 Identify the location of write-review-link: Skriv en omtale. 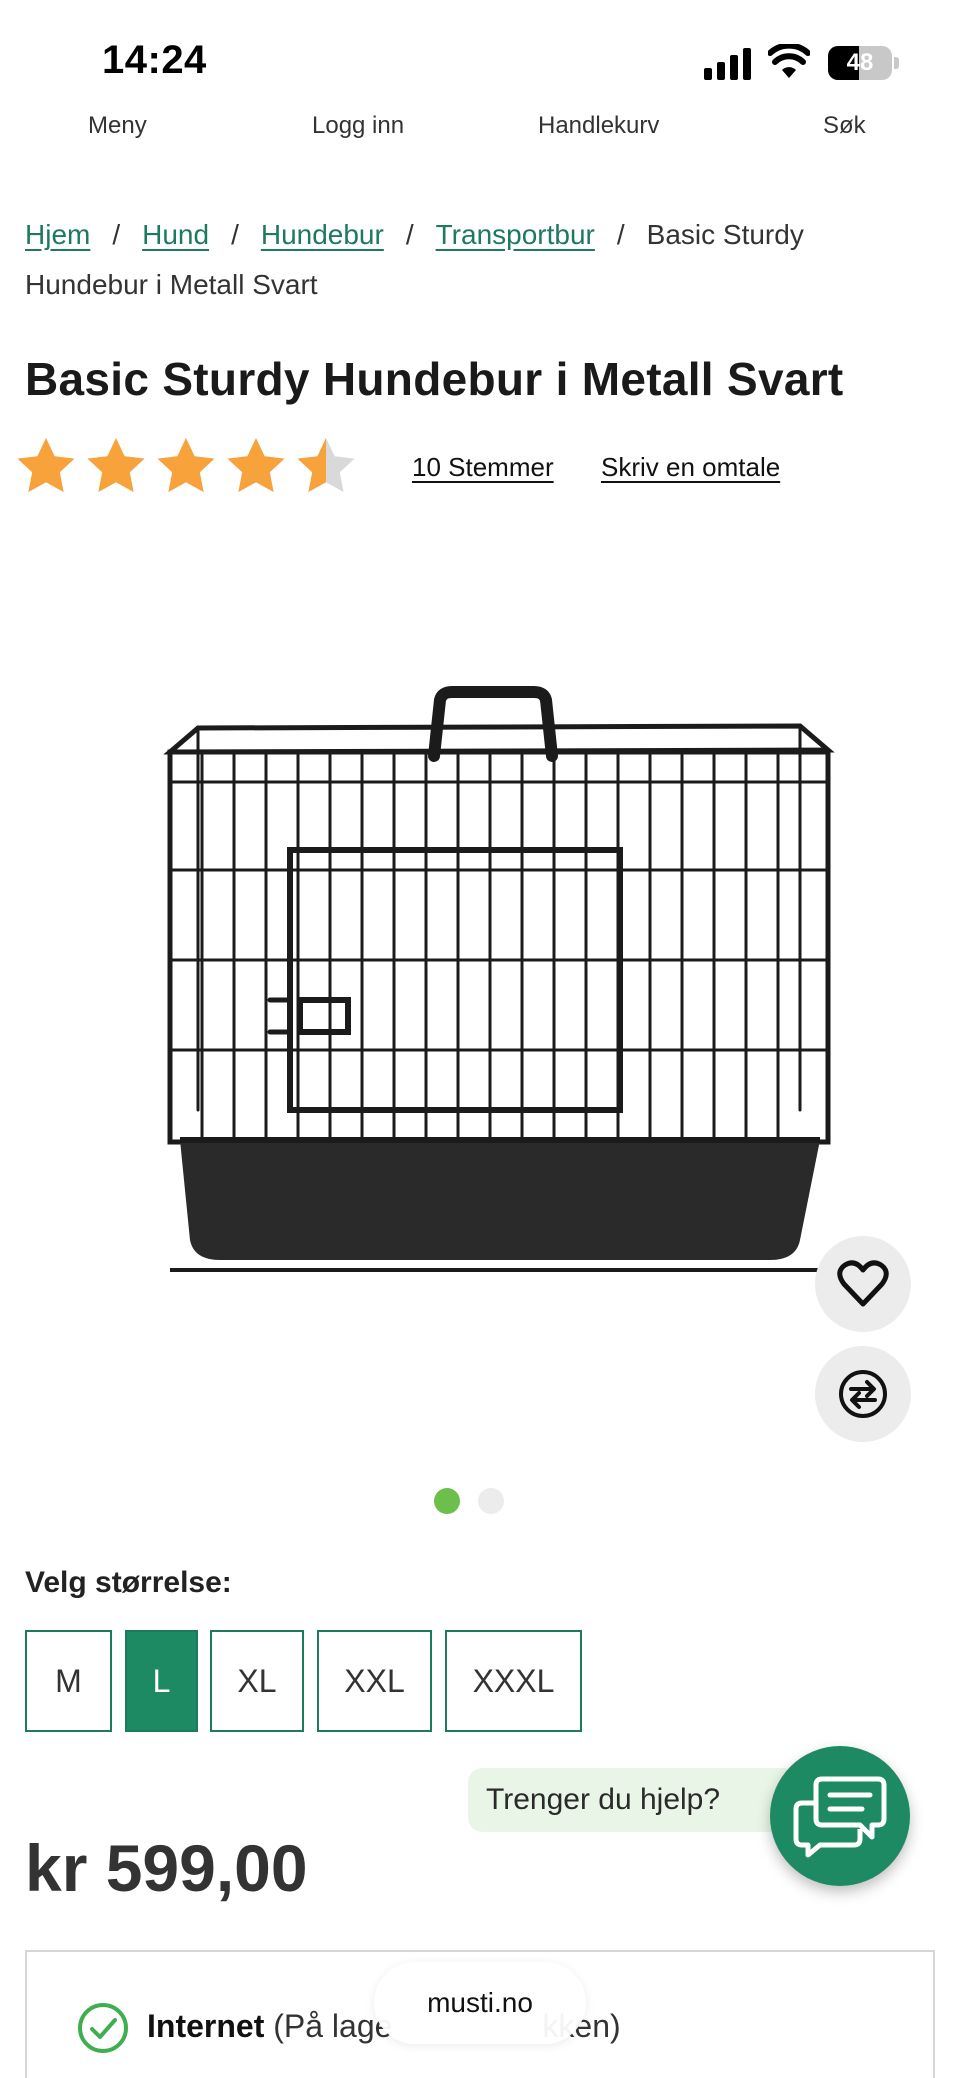
(690, 467).